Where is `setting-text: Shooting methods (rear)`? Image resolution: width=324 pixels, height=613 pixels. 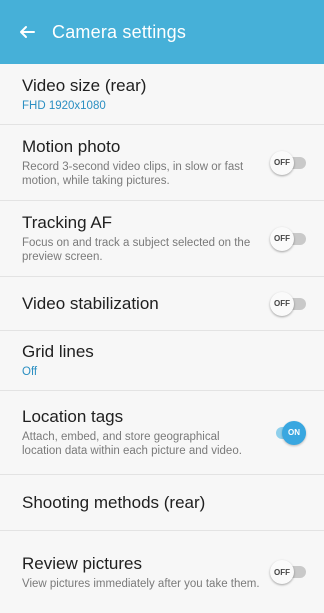 setting-text: Shooting methods (rear) is located at coordinates (164, 503).